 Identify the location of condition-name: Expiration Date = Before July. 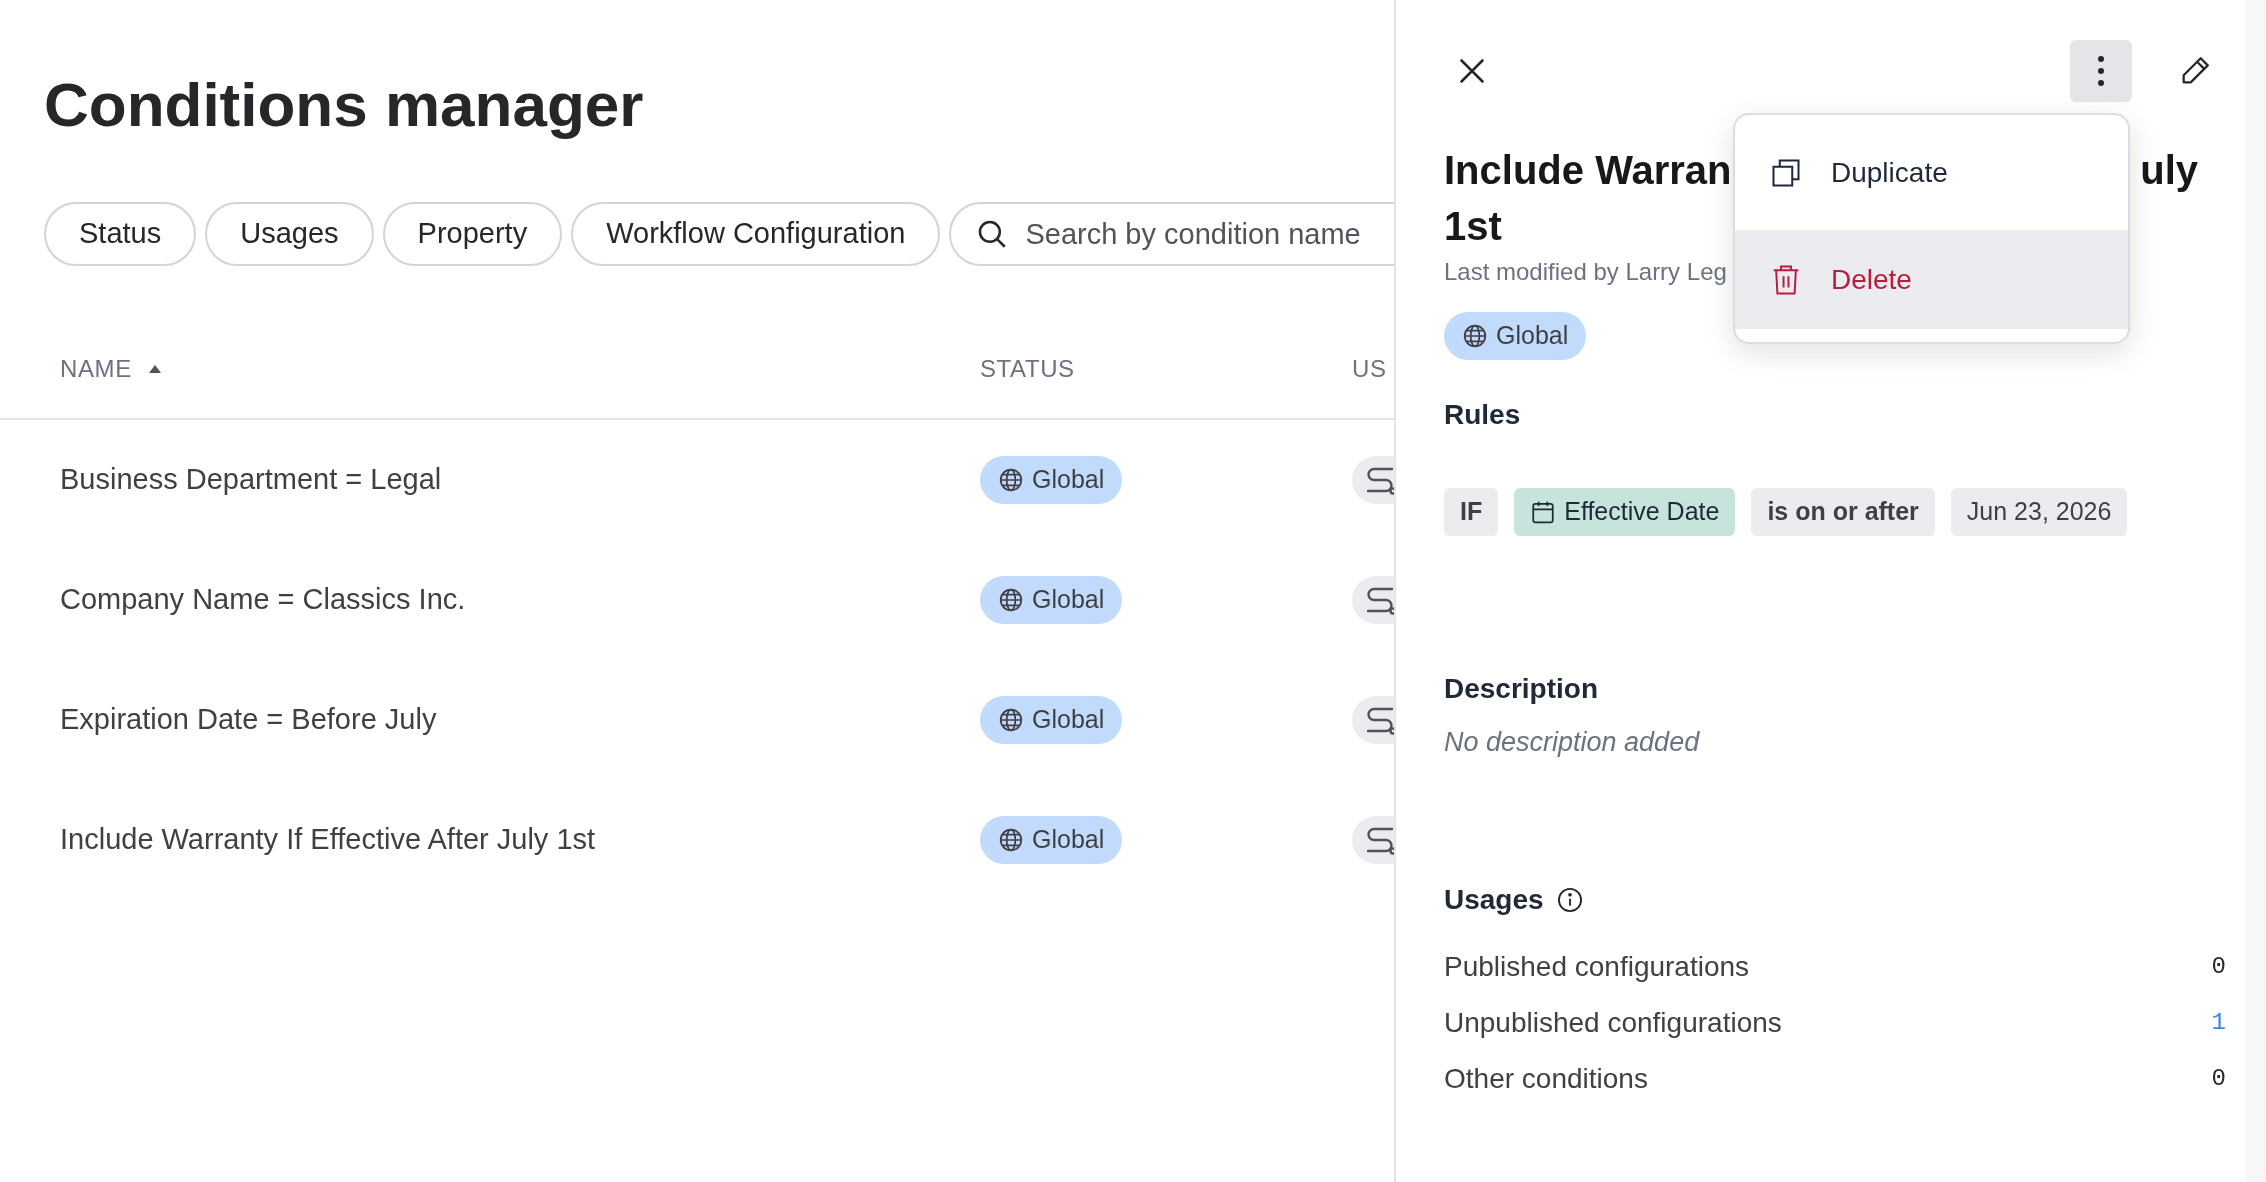
(248, 719).